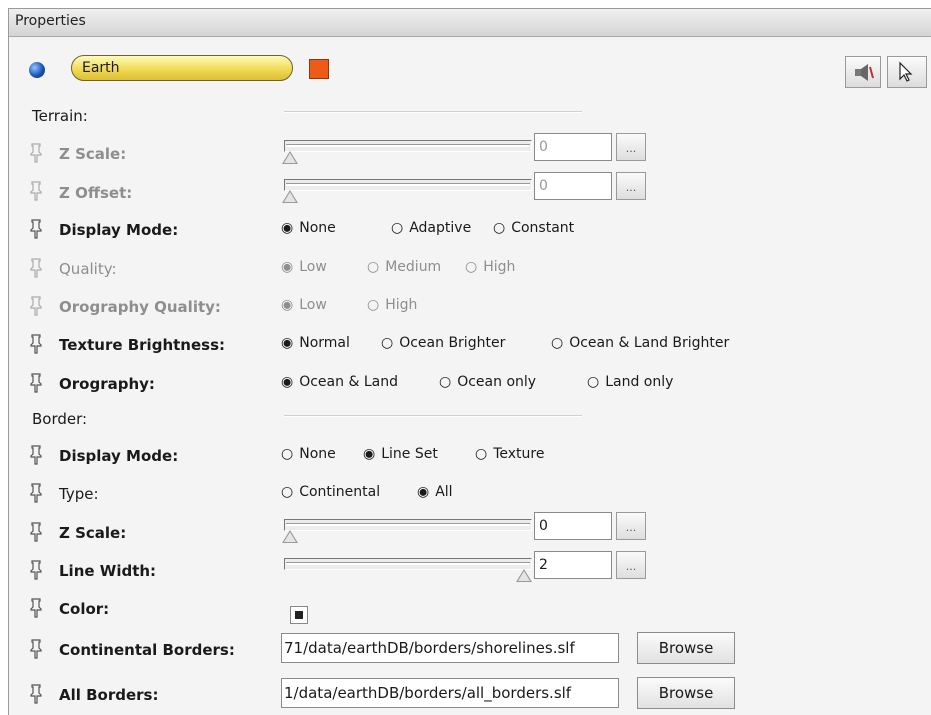 This screenshot has width=931, height=715. I want to click on border-display-mode-radio-line-set: ◉ Line Set, so click(400, 454).